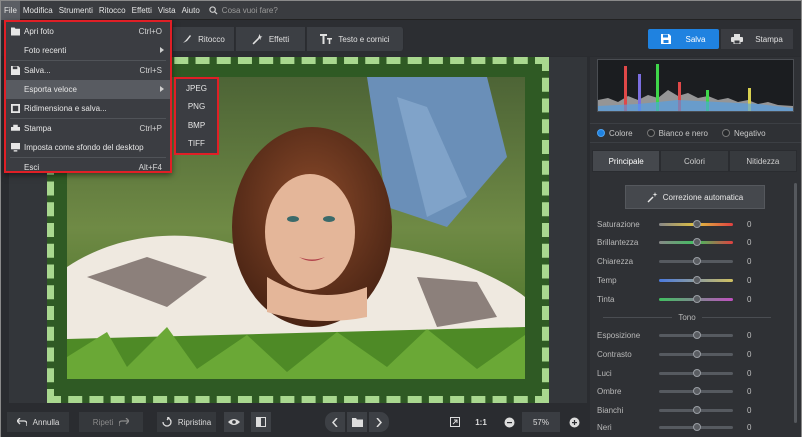  What do you see at coordinates (455, 422) in the screenshot?
I see `fit-screen-button` at bounding box center [455, 422].